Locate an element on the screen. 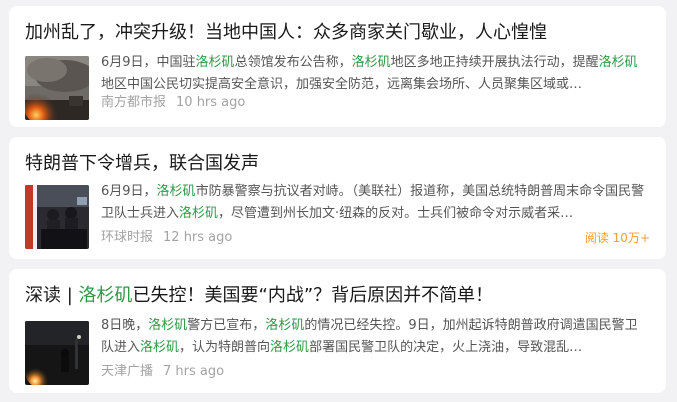 The width and height of the screenshot is (677, 402). post-time: 7 hrs ago is located at coordinates (194, 371).